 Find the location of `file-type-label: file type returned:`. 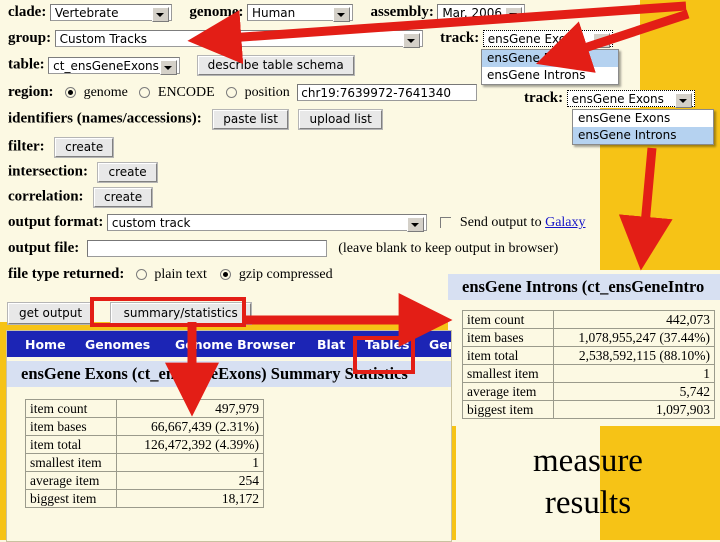

file-type-label: file type returned: is located at coordinates (66, 274).